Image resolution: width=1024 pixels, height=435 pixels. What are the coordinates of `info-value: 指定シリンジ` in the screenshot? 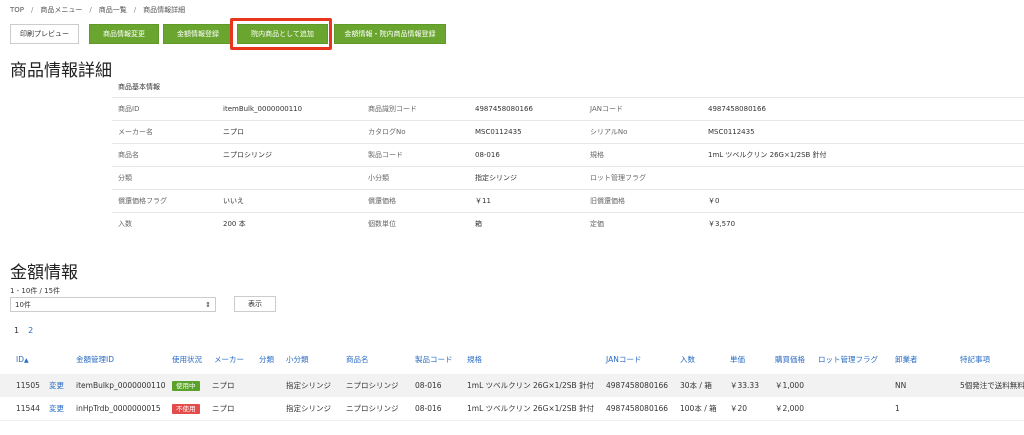 It's located at (526, 178).